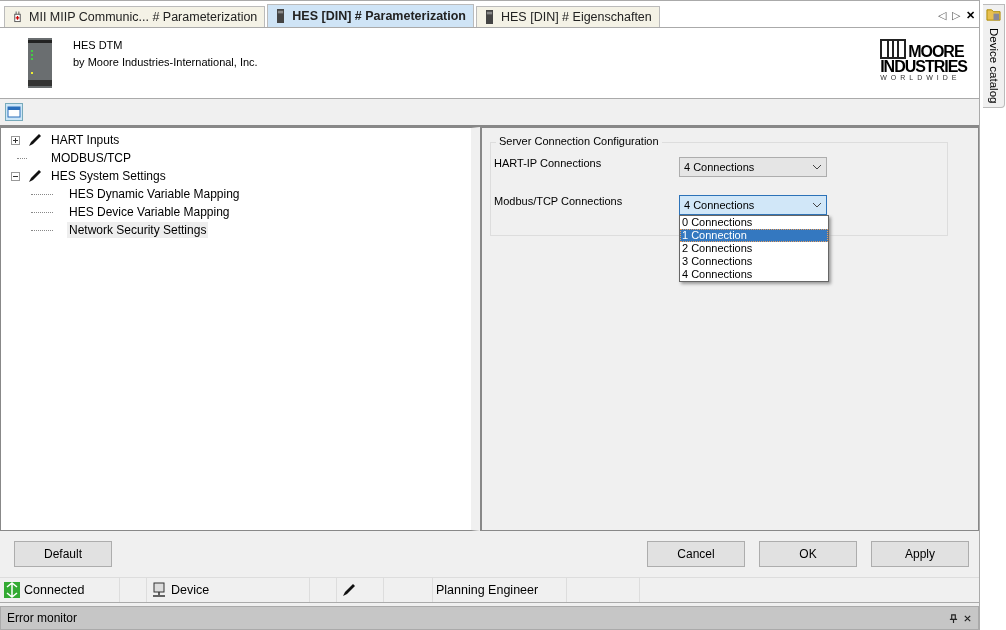 Image resolution: width=1006 pixels, height=630 pixels. I want to click on field-label: Modbus/TCP Connections, so click(558, 202).